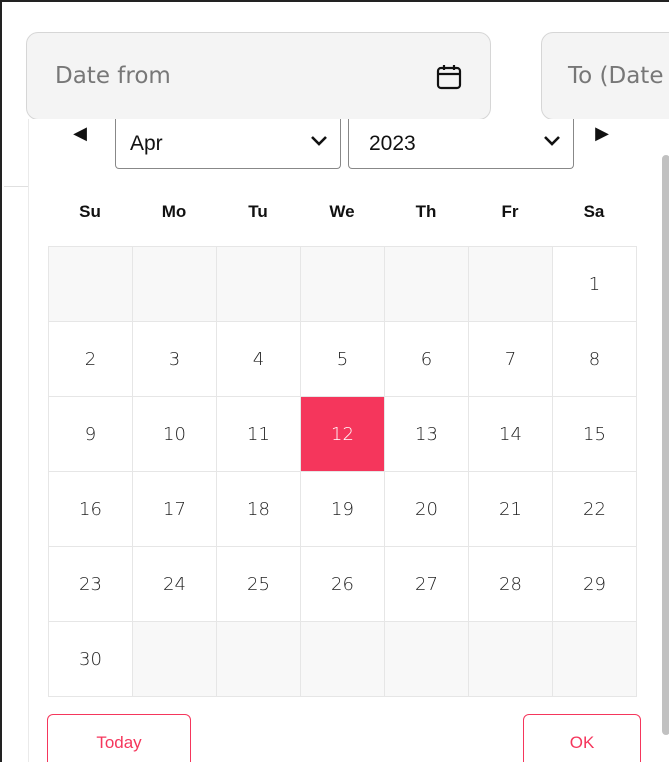 Image resolution: width=669 pixels, height=762 pixels. What do you see at coordinates (595, 284) in the screenshot?
I see `day-cell: 1` at bounding box center [595, 284].